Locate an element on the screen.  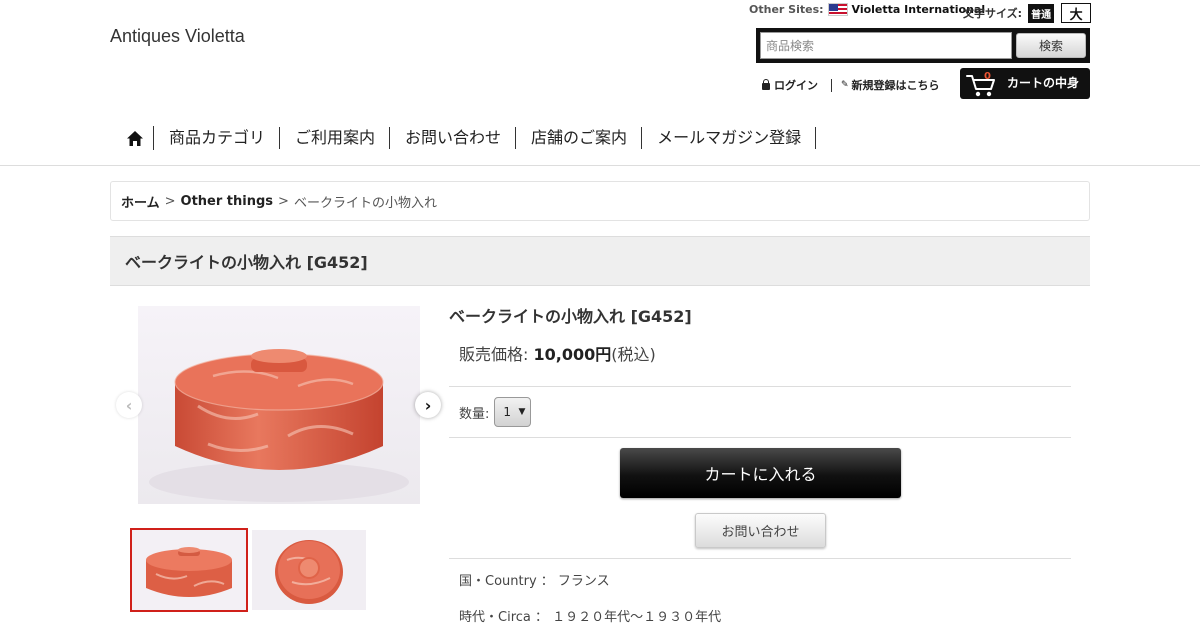
home-icon is located at coordinates (135, 138).